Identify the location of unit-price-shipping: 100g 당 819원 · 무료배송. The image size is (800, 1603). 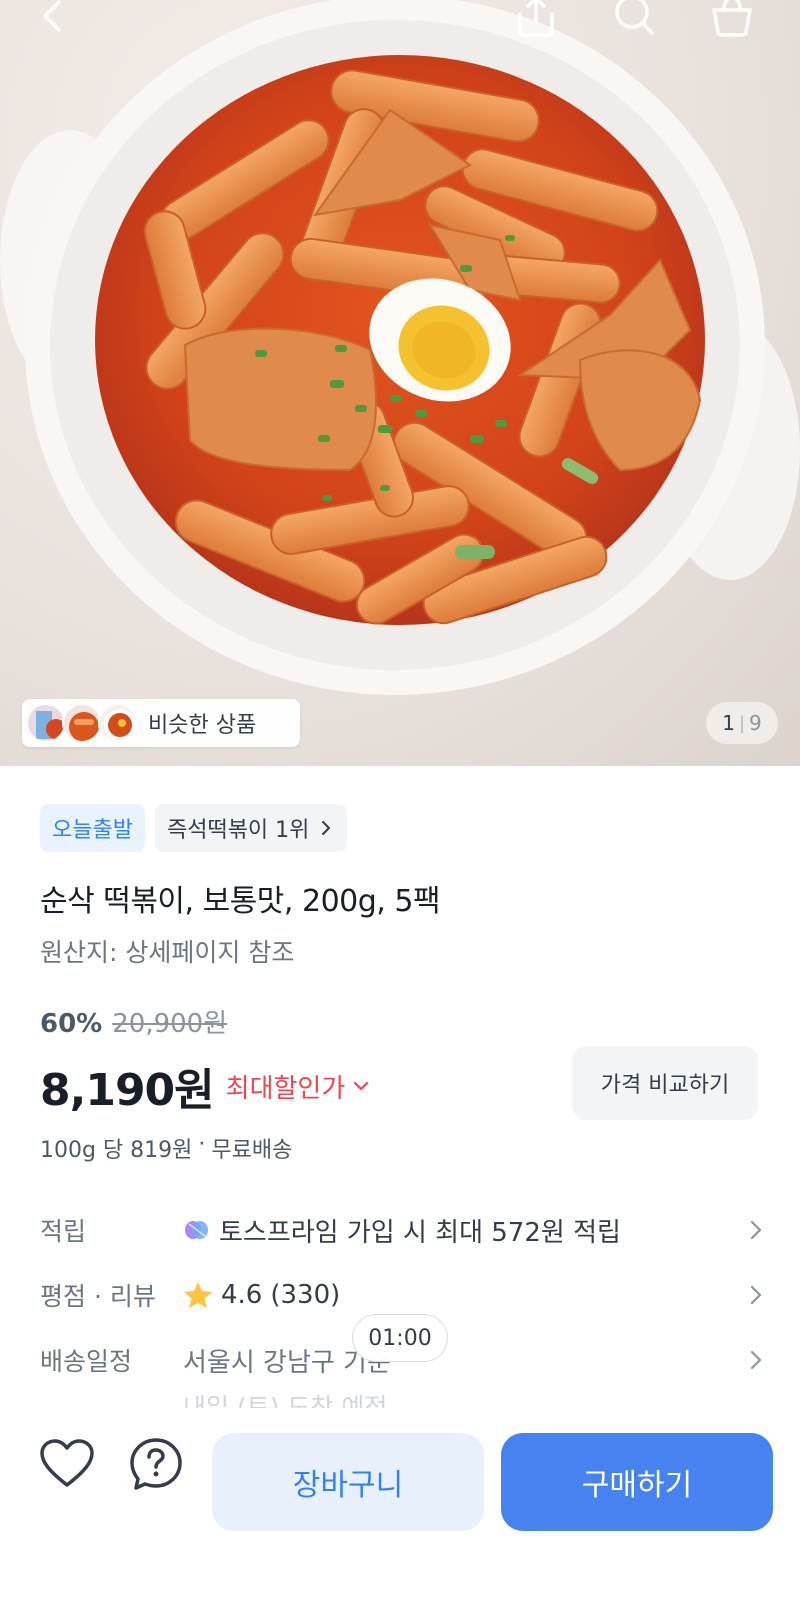
(166, 1148).